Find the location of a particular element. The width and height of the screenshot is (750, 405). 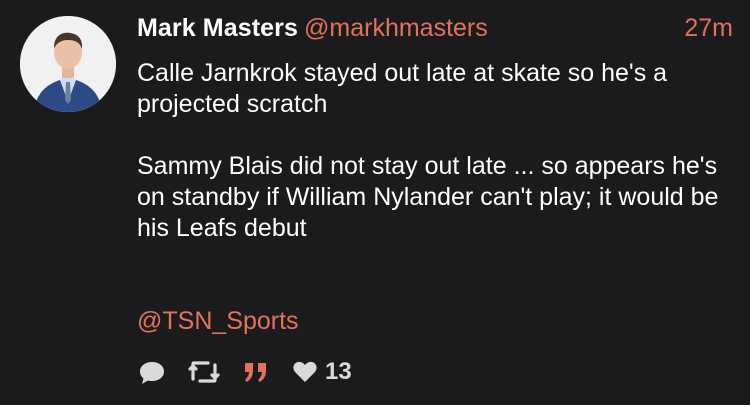

quote-button is located at coordinates (256, 372).